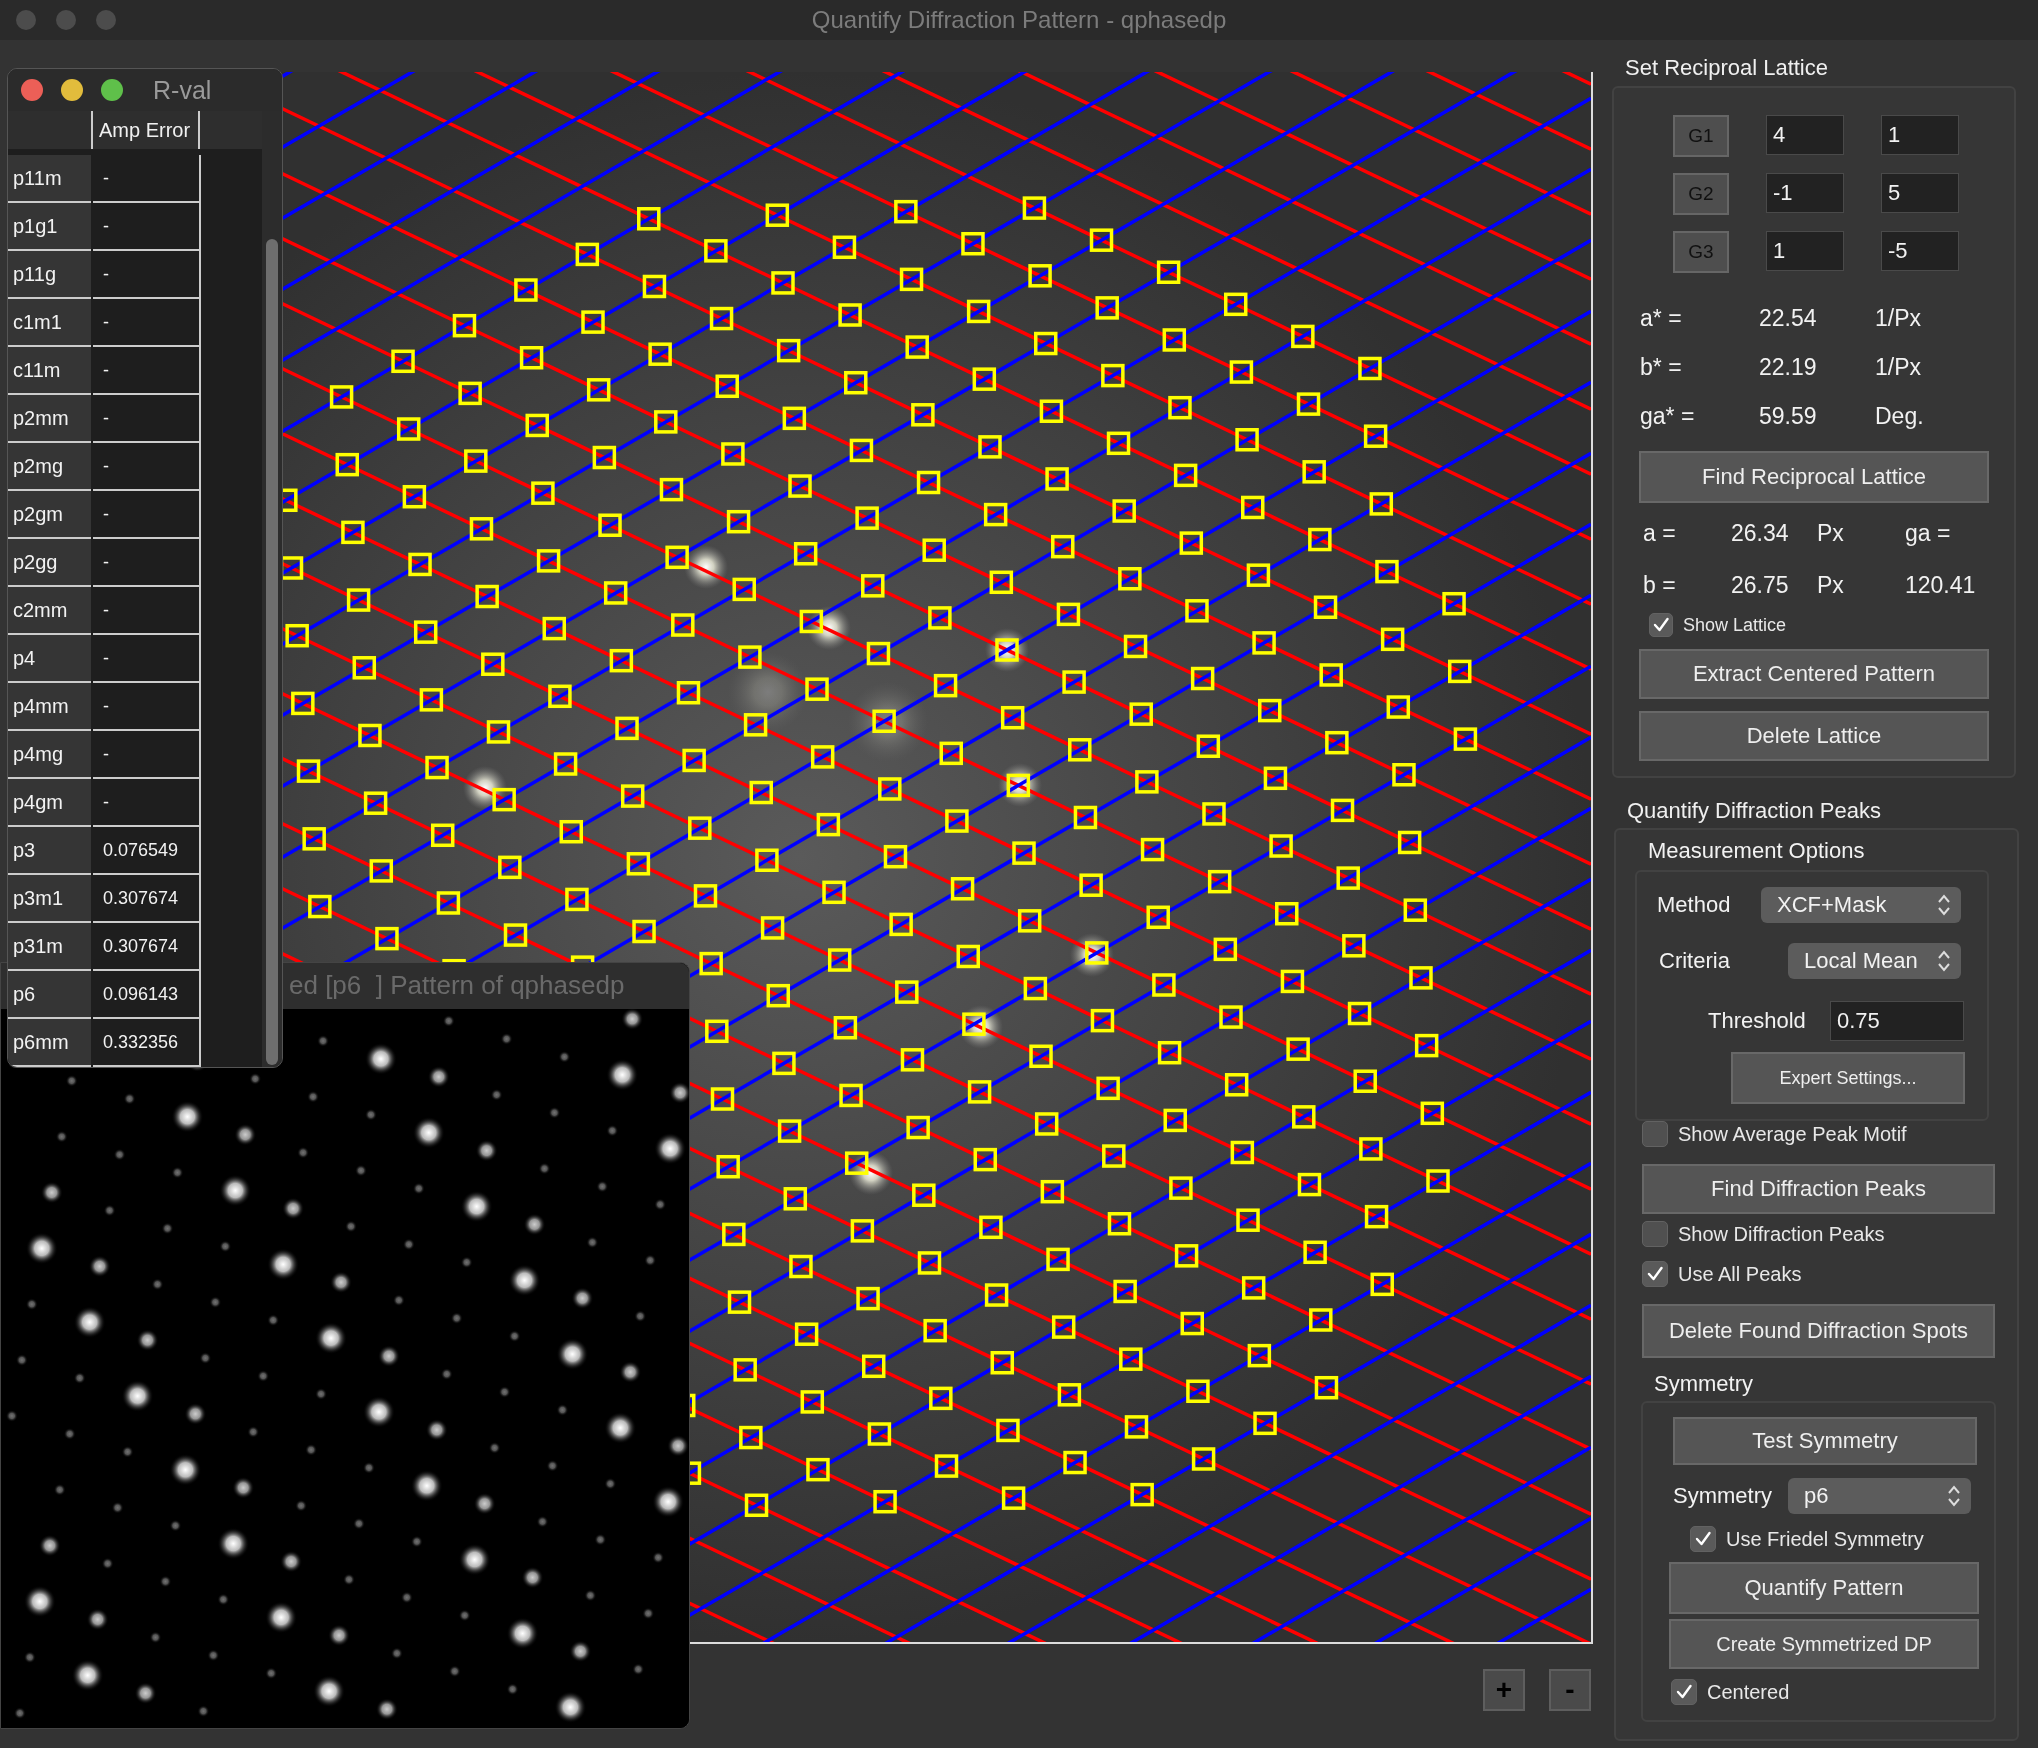  What do you see at coordinates (1814, 736) in the screenshot?
I see `delete-lattice-button: Delete Lattice` at bounding box center [1814, 736].